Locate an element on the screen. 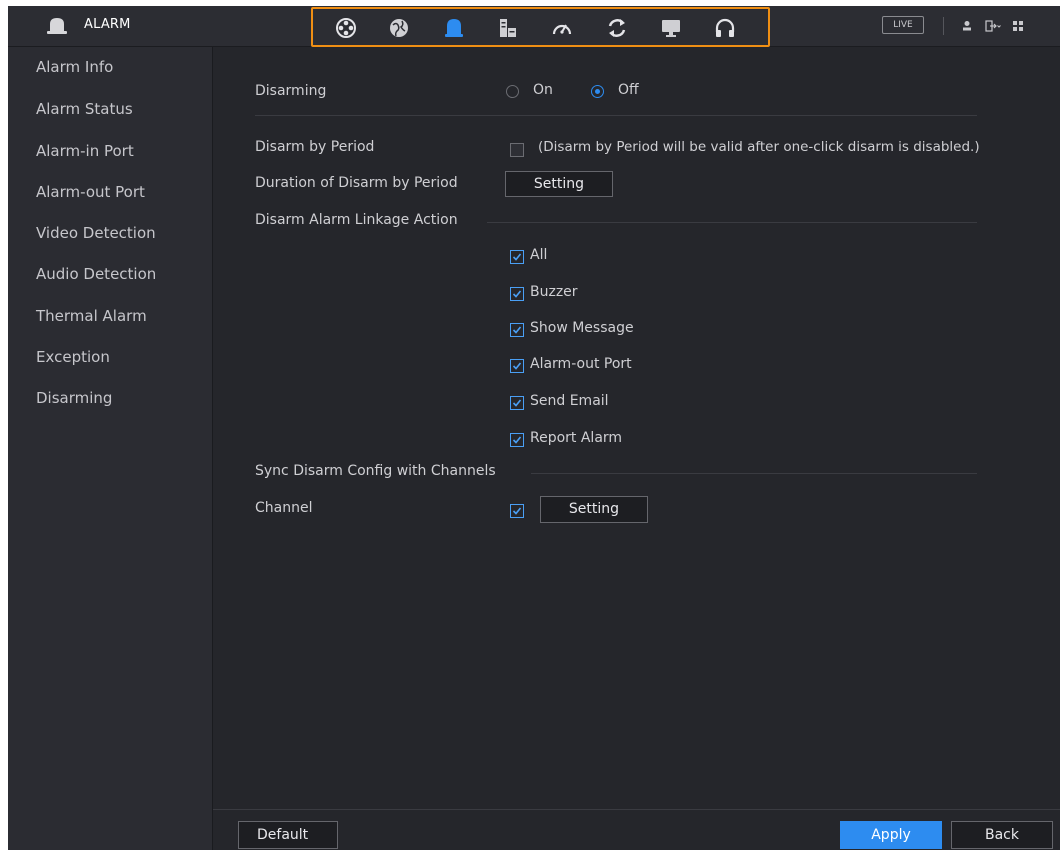  sync-label: Sync Disarm Config with Channels is located at coordinates (375, 471).